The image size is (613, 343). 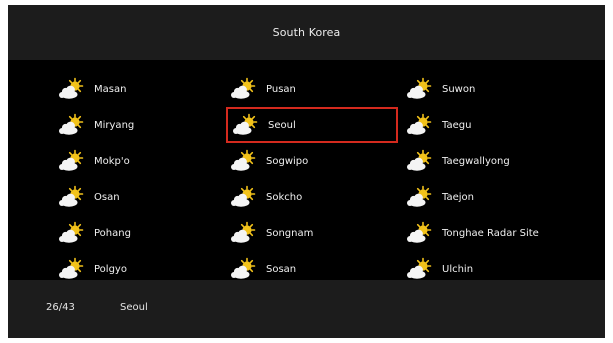 I want to click on city-label: Tonghae Radar Site, so click(x=490, y=233).